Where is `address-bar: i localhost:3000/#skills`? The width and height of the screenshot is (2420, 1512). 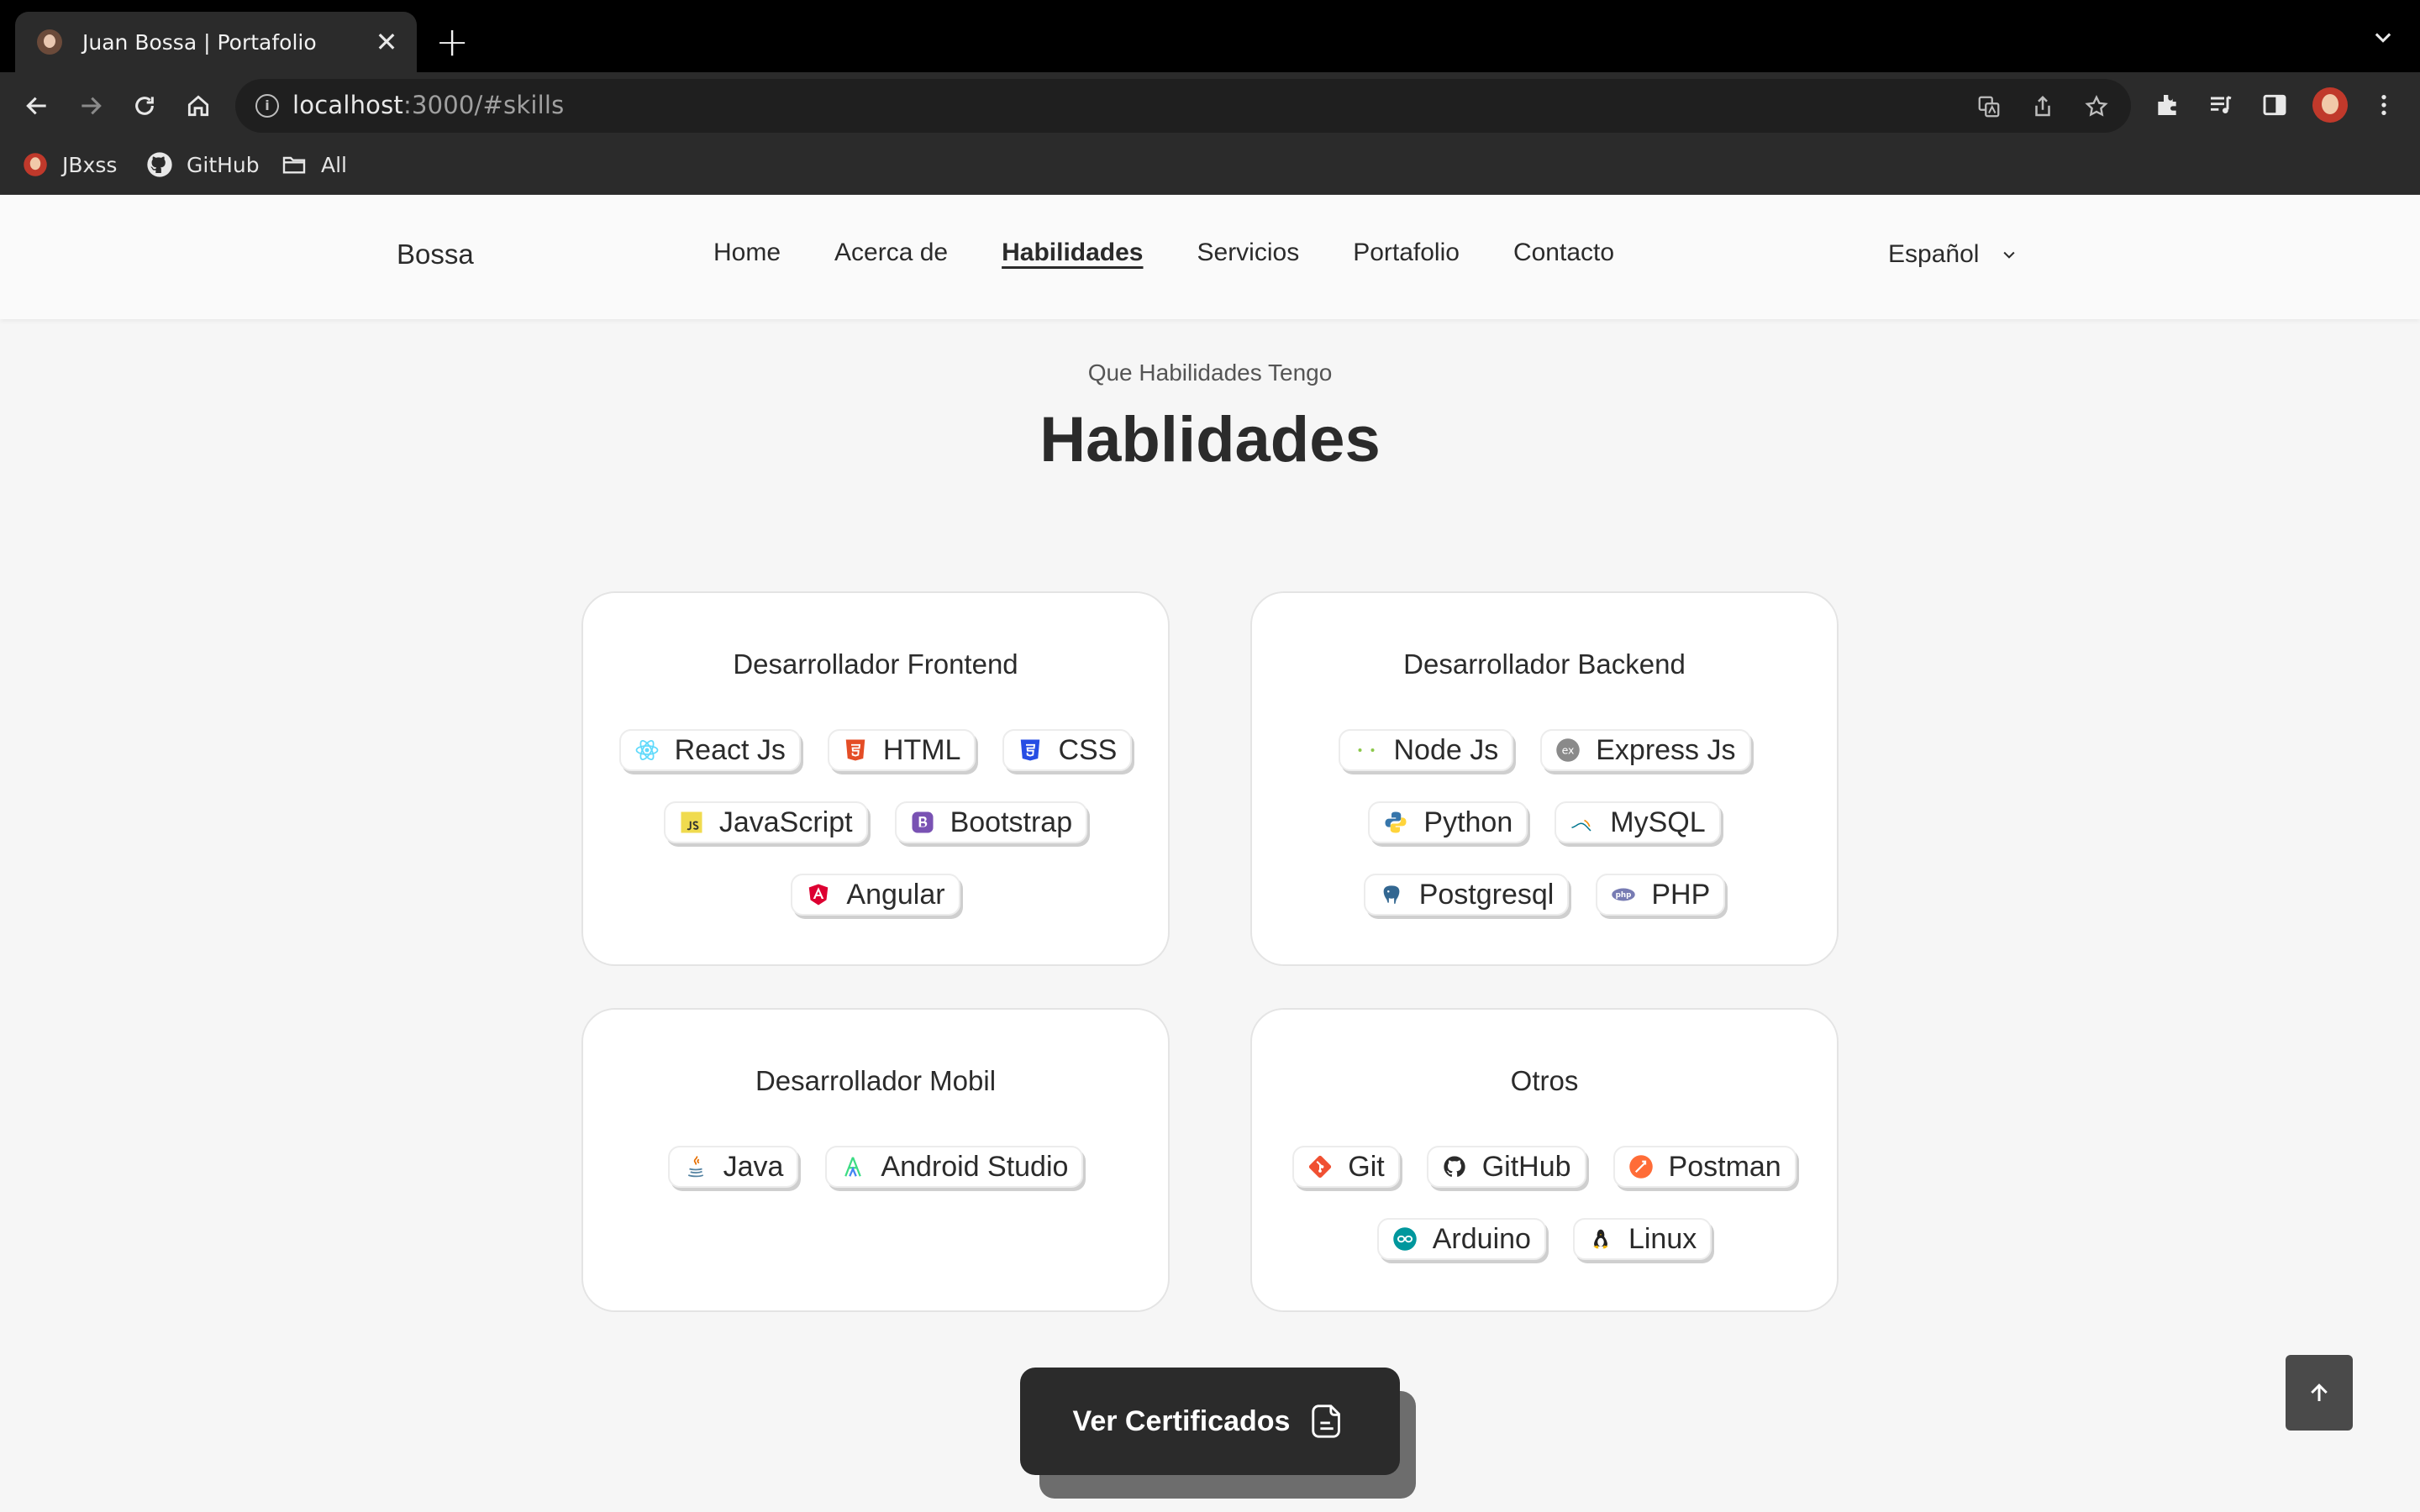
address-bar: i localhost:3000/#skills is located at coordinates (1183, 106).